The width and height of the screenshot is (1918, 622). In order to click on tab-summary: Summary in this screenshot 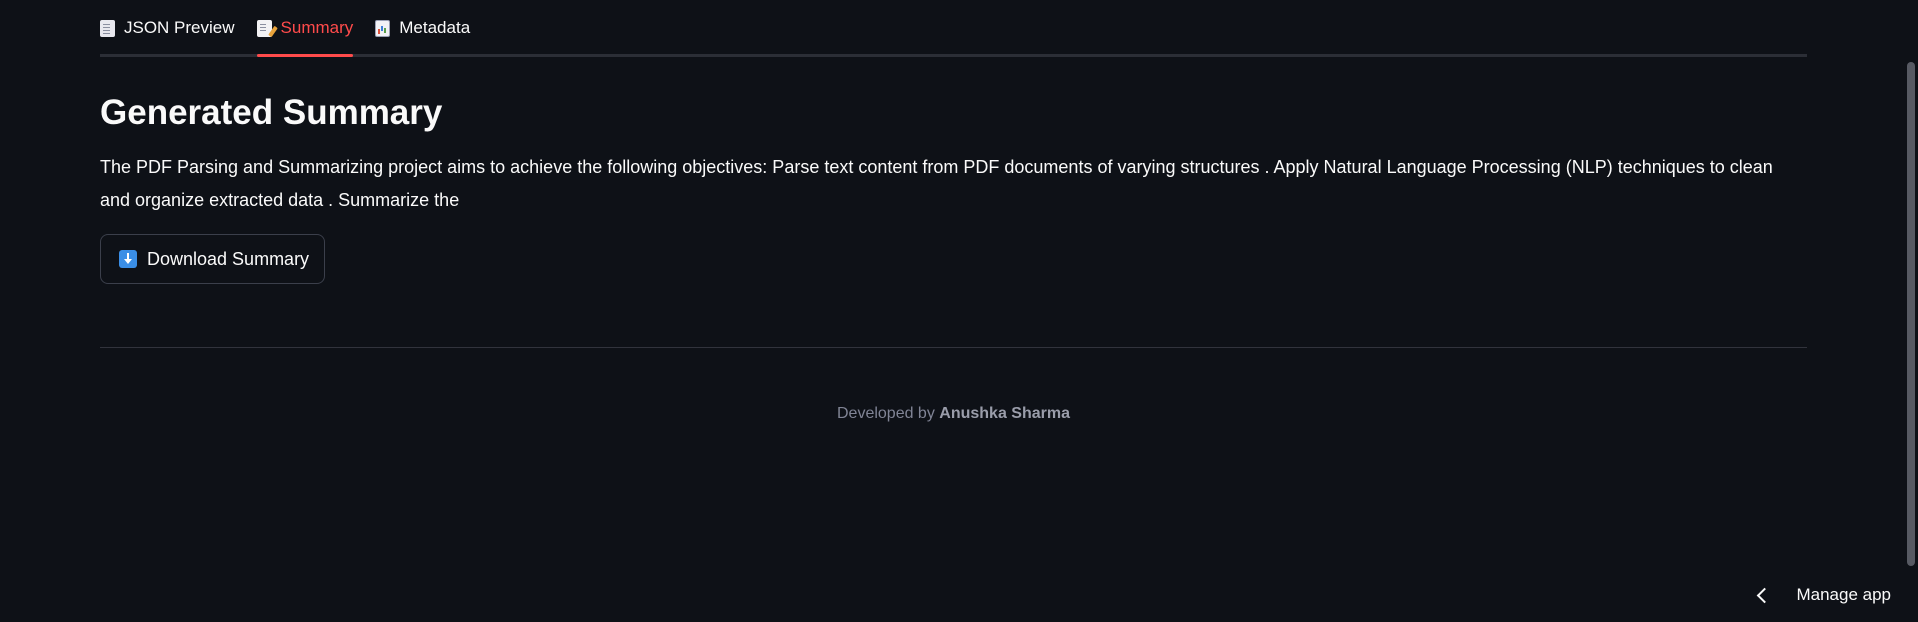, I will do `click(305, 28)`.